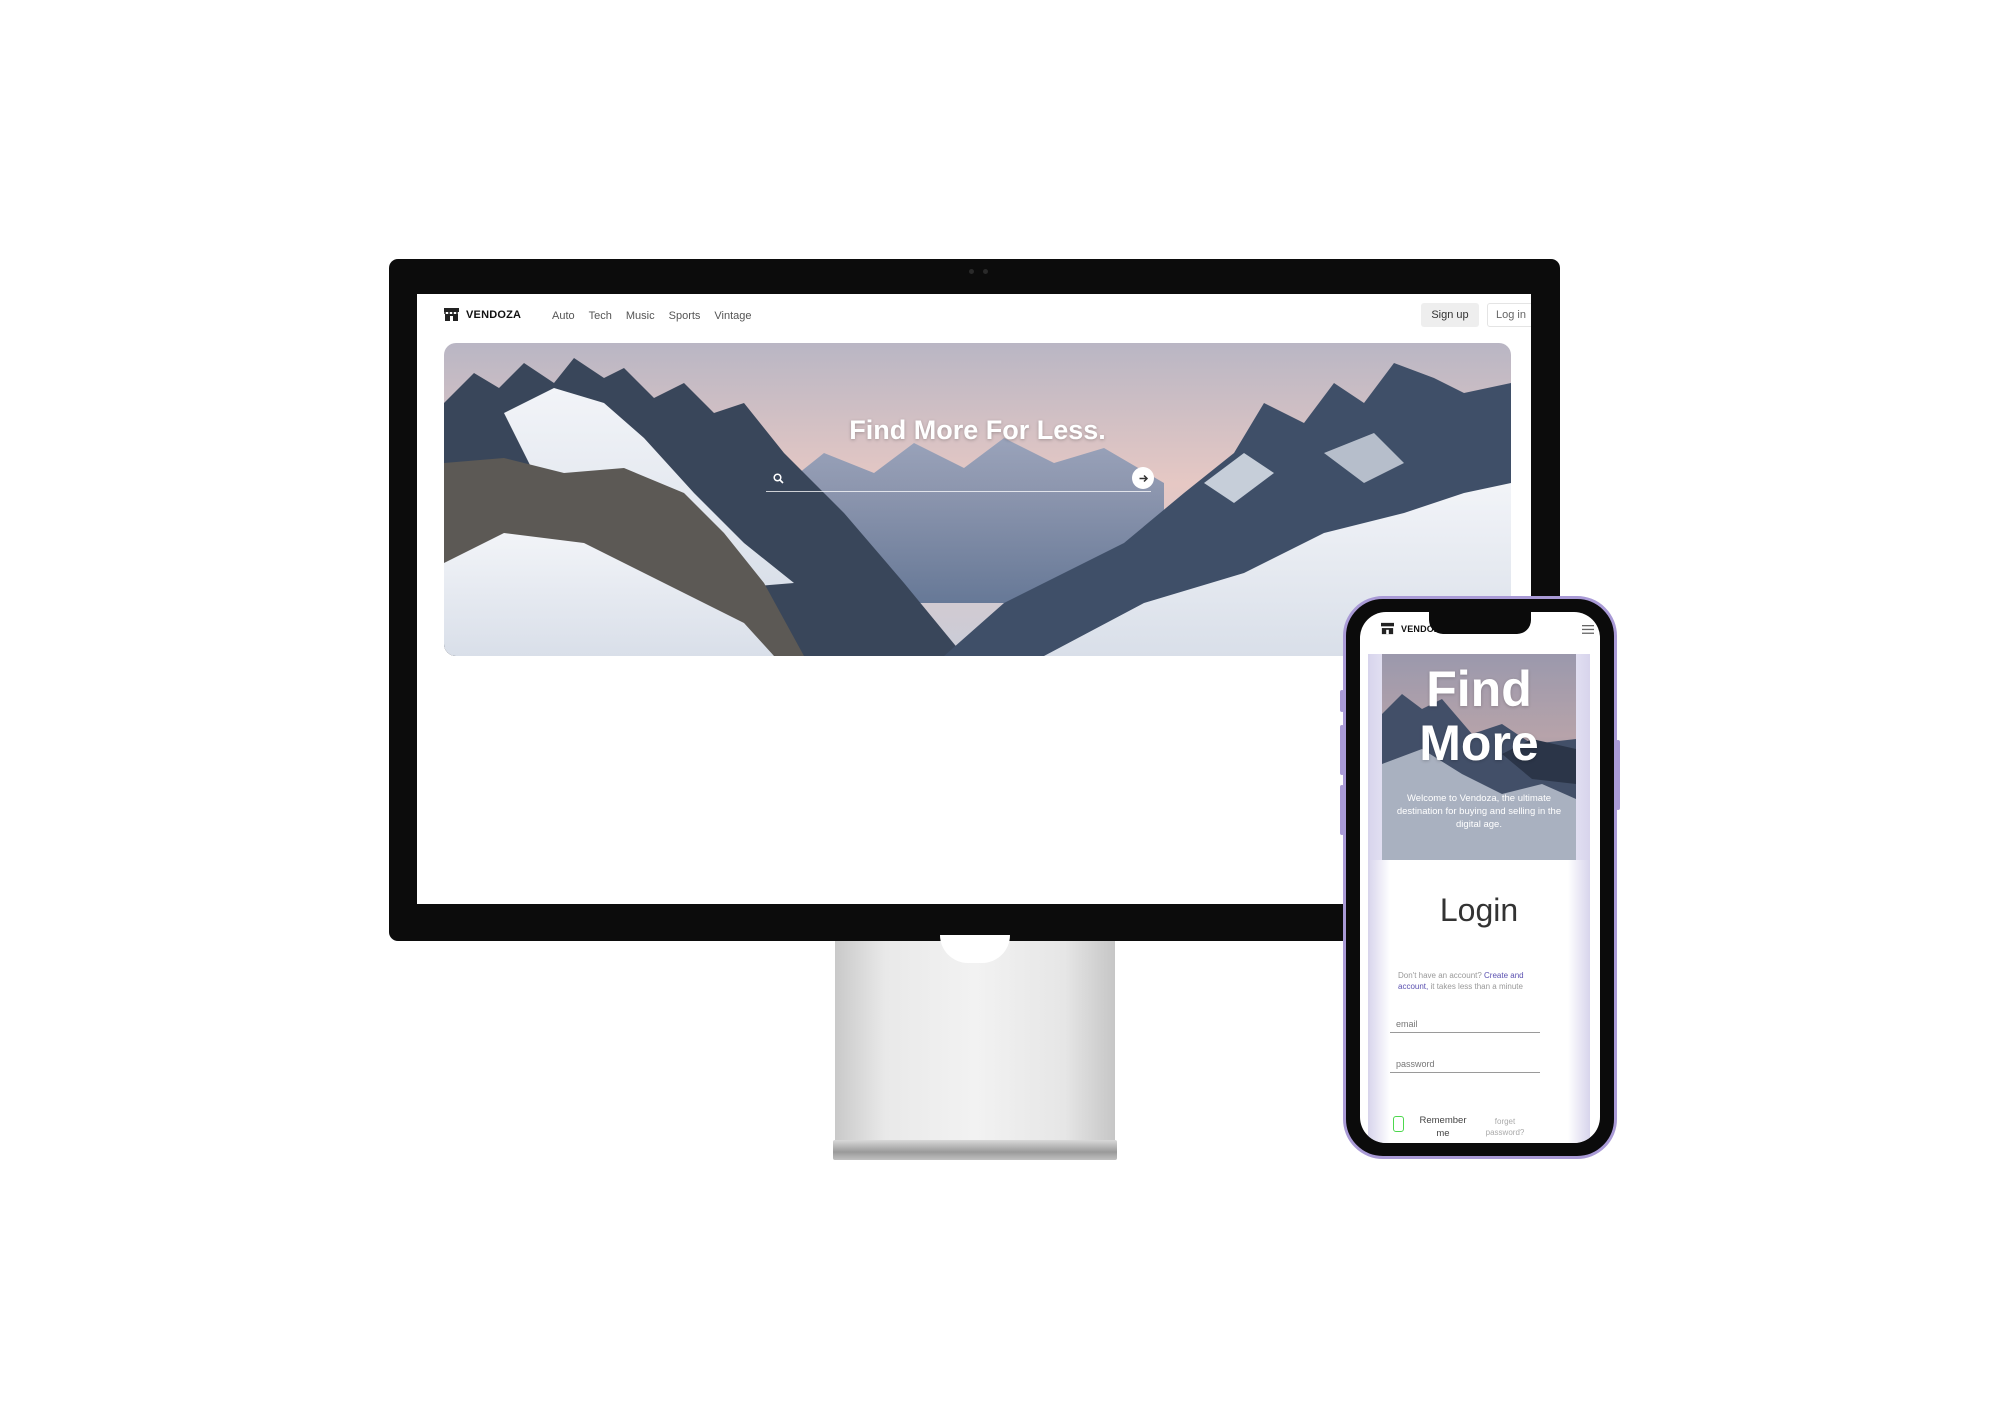  Describe the element at coordinates (685, 316) in the screenshot. I see `nav-item-sports: Sports` at that location.